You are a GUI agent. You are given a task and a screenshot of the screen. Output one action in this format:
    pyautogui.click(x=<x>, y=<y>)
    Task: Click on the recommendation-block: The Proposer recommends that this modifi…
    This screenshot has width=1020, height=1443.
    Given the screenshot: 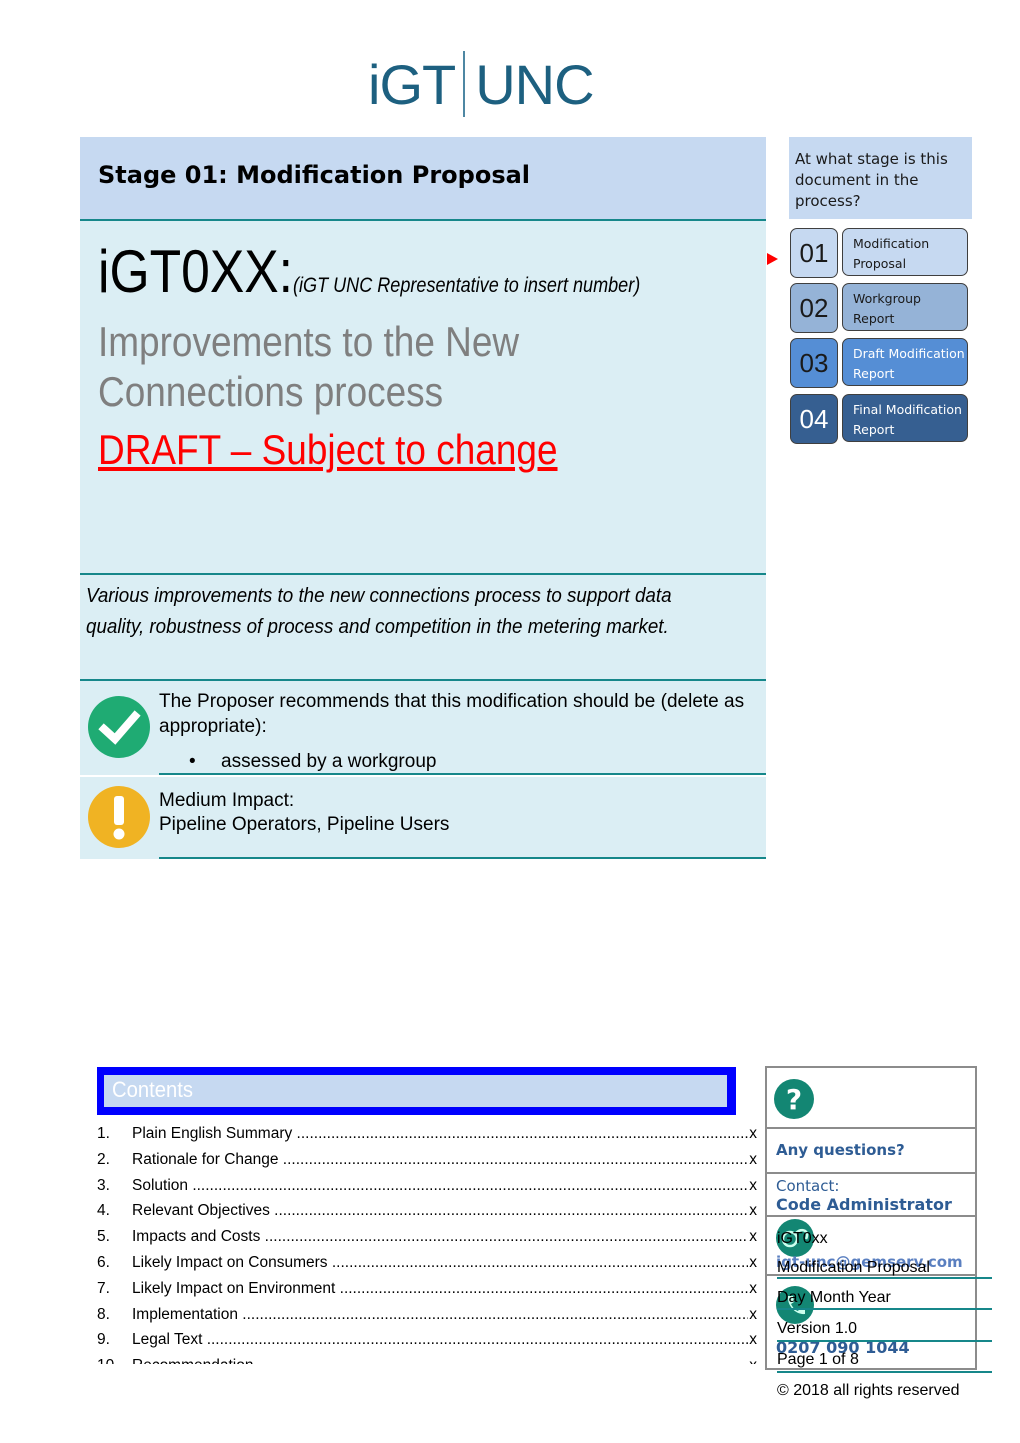 What is the action you would take?
    pyautogui.click(x=423, y=728)
    